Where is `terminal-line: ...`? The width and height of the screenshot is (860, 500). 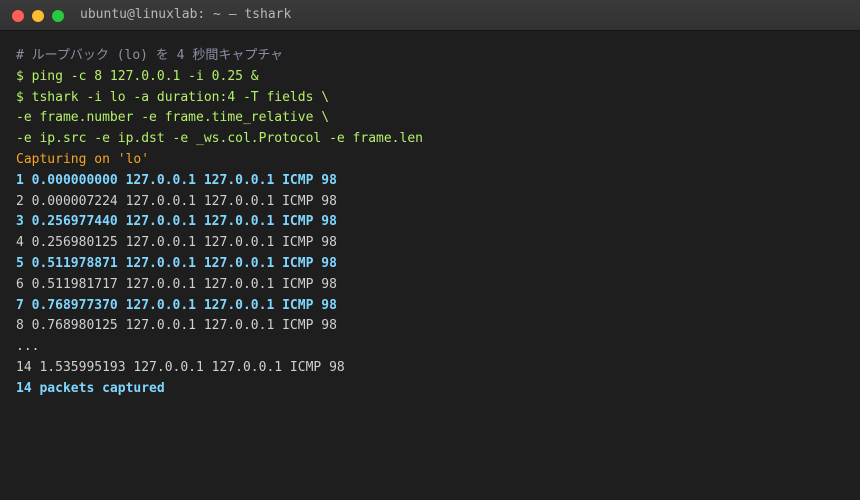
terminal-line: ... is located at coordinates (28, 347).